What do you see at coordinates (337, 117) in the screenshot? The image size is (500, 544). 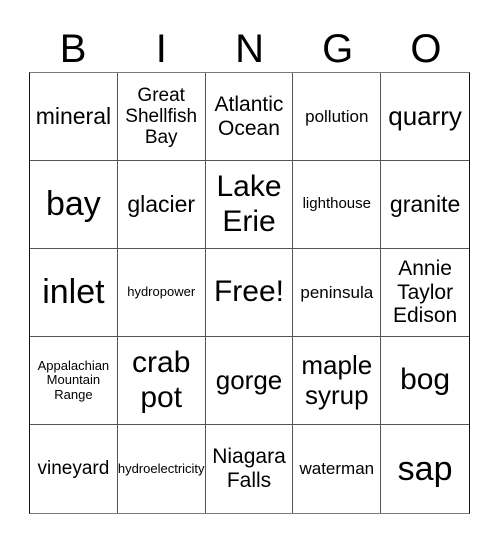 I see `bingo-cell: pollution` at bounding box center [337, 117].